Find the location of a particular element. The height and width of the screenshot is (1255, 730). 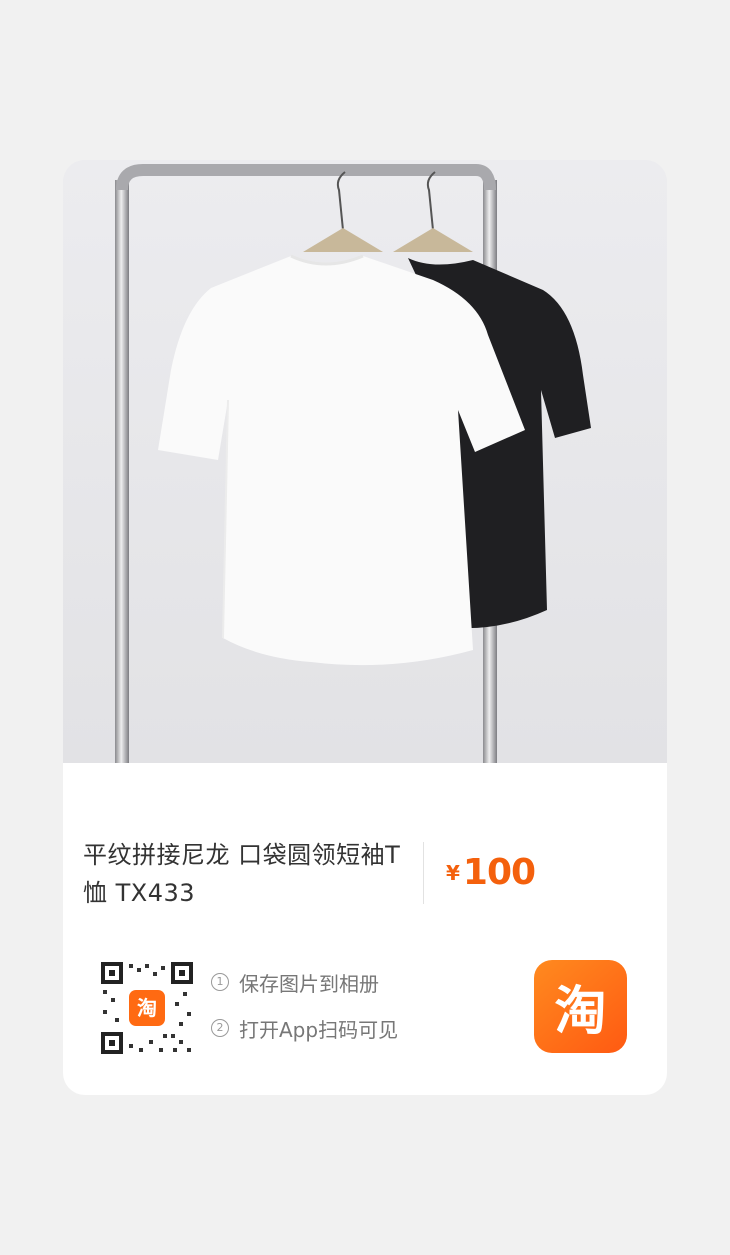

qr-code-icon: 淘 is located at coordinates (147, 1008).